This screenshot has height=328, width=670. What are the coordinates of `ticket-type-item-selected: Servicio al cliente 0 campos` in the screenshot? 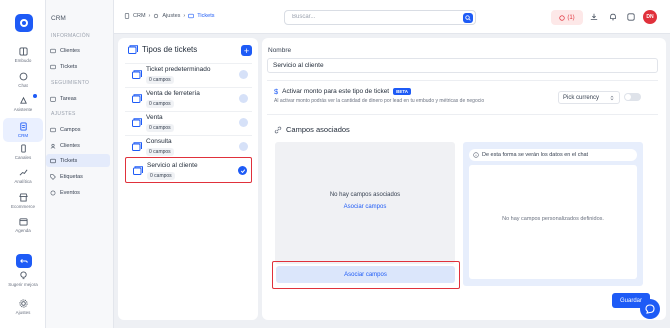 It's located at (188, 170).